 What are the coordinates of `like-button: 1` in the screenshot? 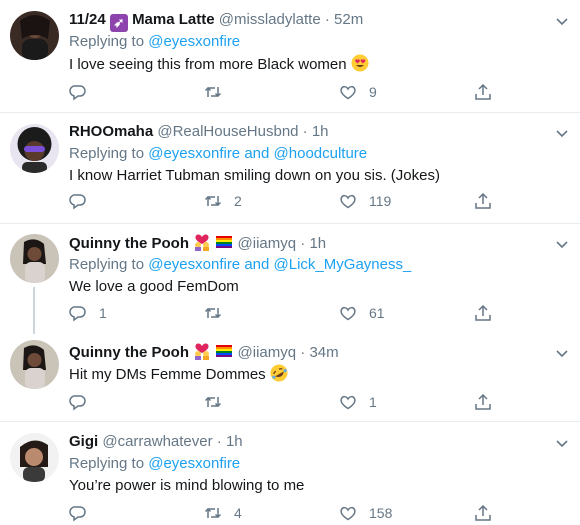 It's located at (358, 402).